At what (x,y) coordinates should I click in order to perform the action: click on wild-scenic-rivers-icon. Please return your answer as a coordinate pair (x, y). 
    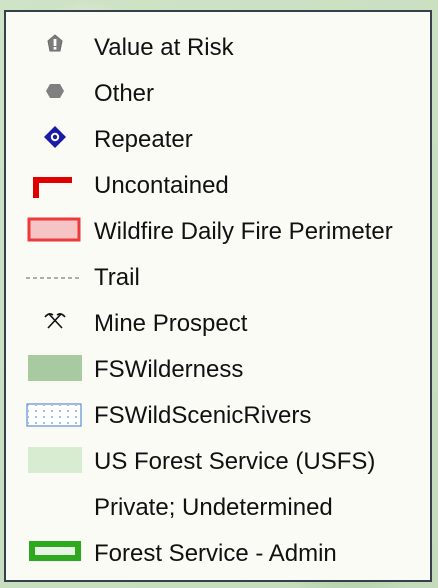
    Looking at the image, I should click on (55, 416).